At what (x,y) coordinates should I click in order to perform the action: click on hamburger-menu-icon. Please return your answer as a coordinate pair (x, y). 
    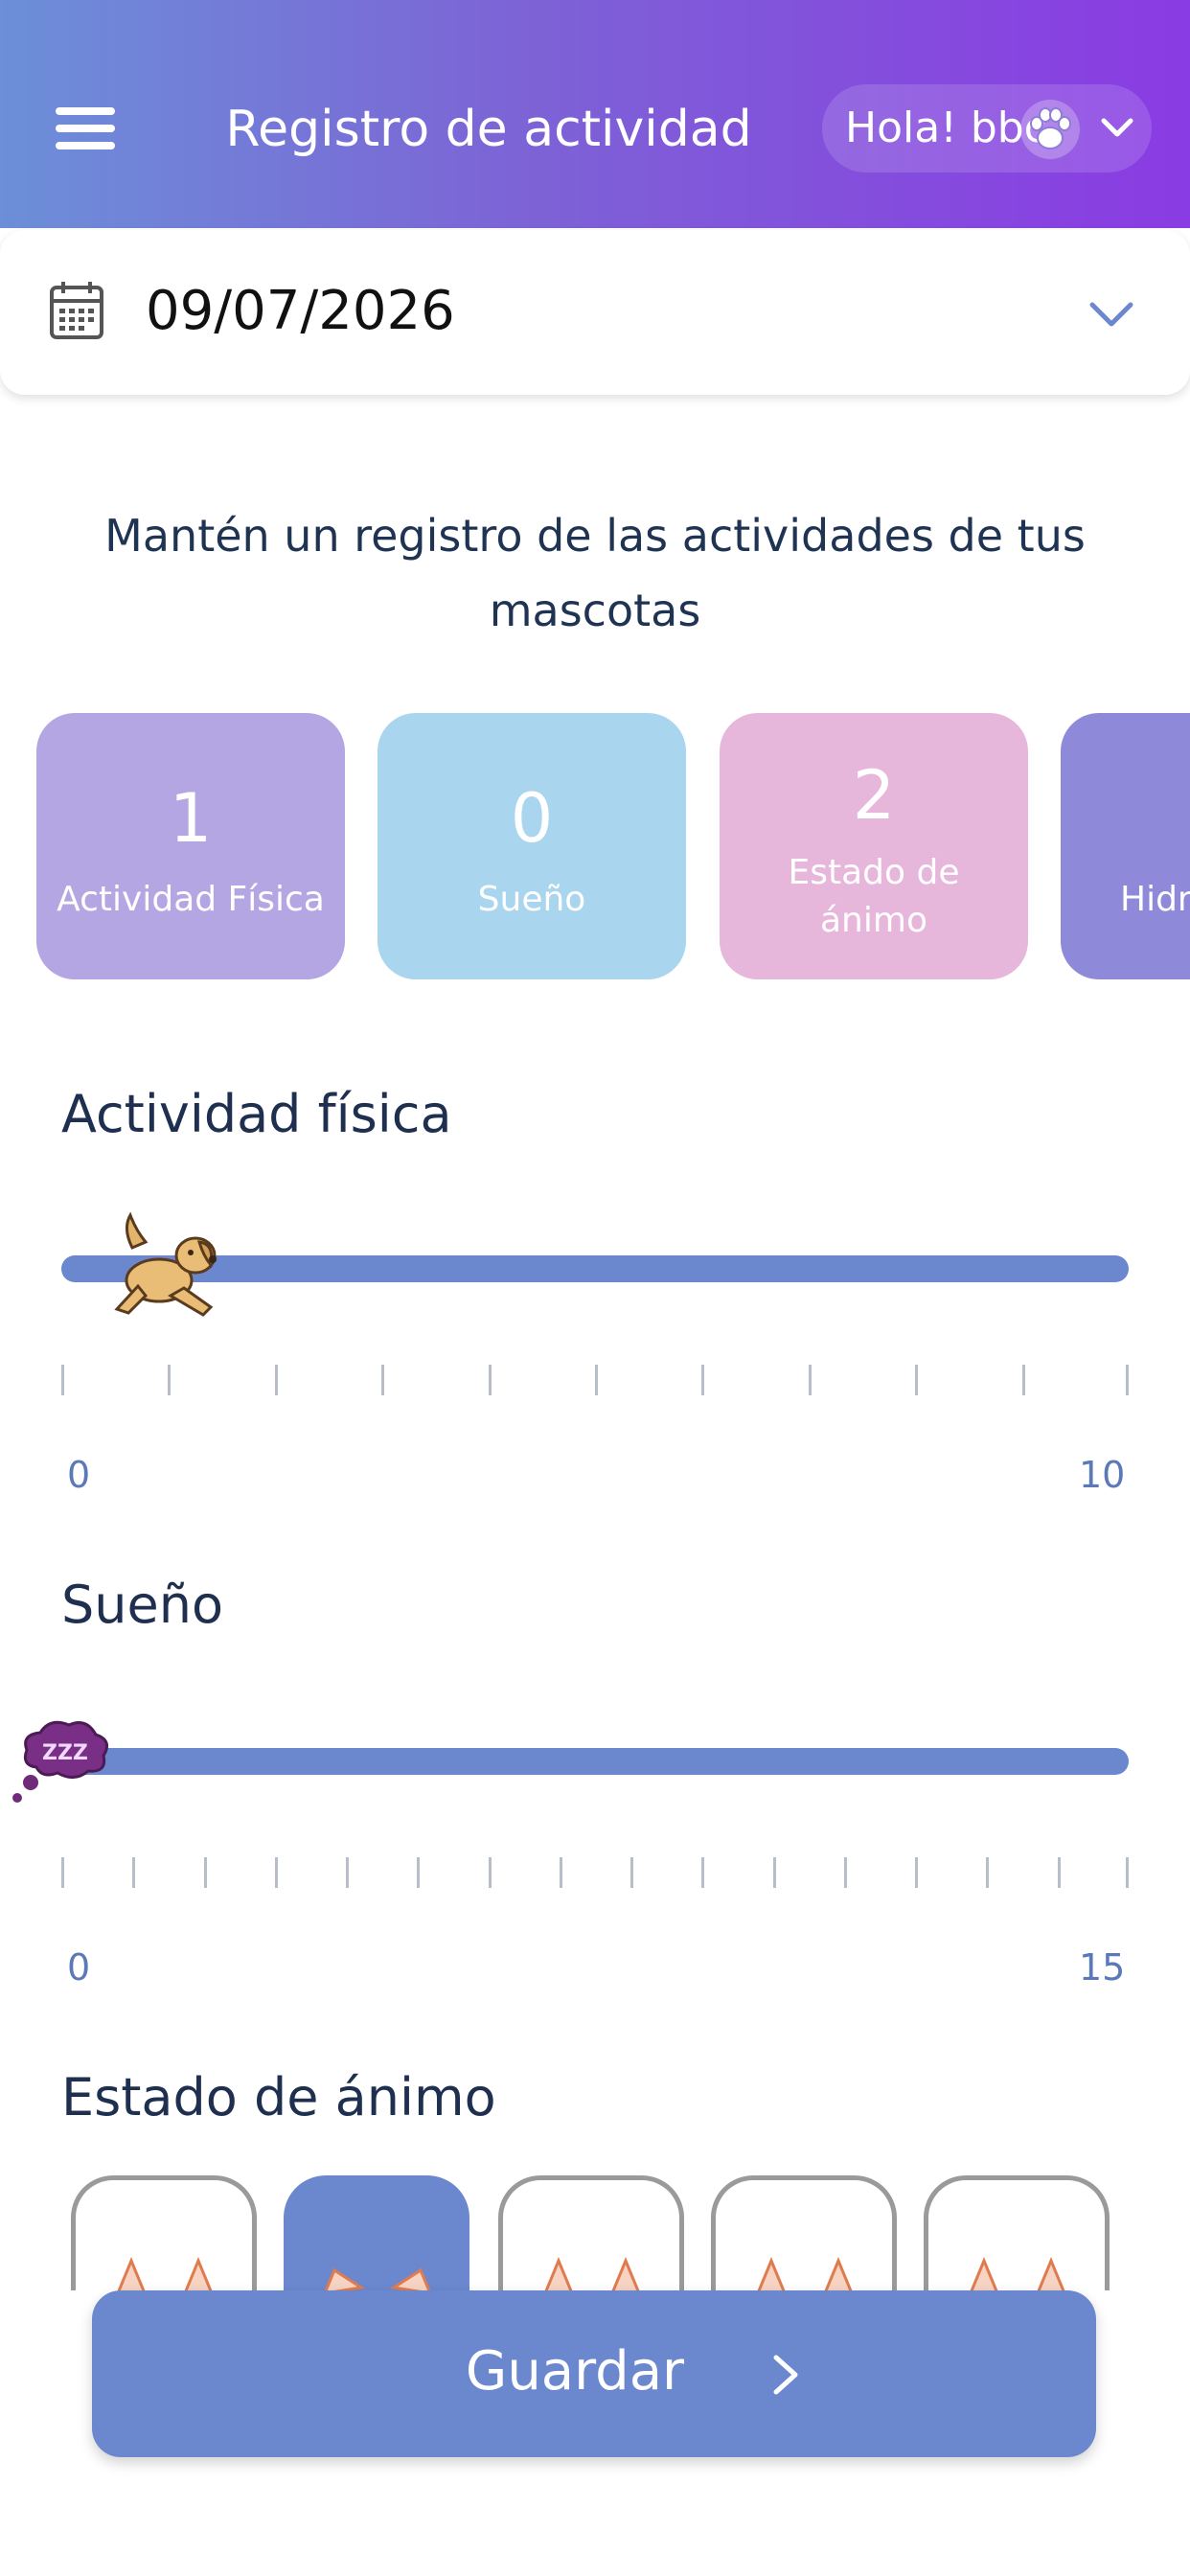
    Looking at the image, I should click on (86, 128).